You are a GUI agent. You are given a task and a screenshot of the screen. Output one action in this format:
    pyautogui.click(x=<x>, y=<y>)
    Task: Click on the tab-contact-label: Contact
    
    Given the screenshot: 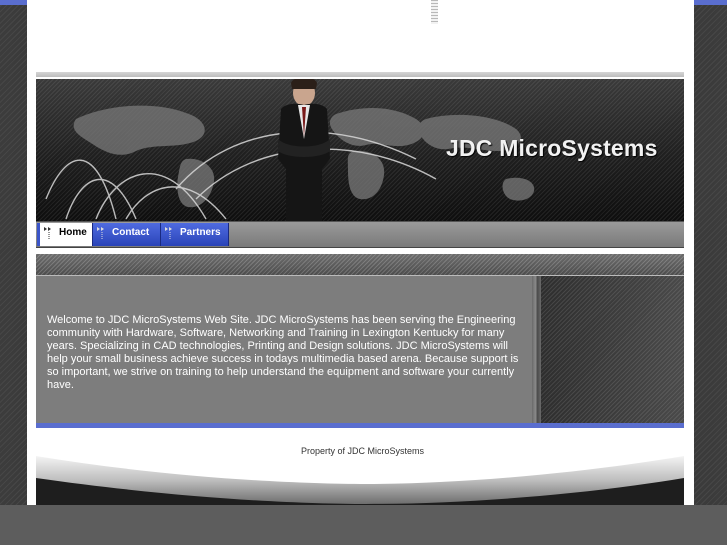 What is the action you would take?
    pyautogui.click(x=131, y=232)
    